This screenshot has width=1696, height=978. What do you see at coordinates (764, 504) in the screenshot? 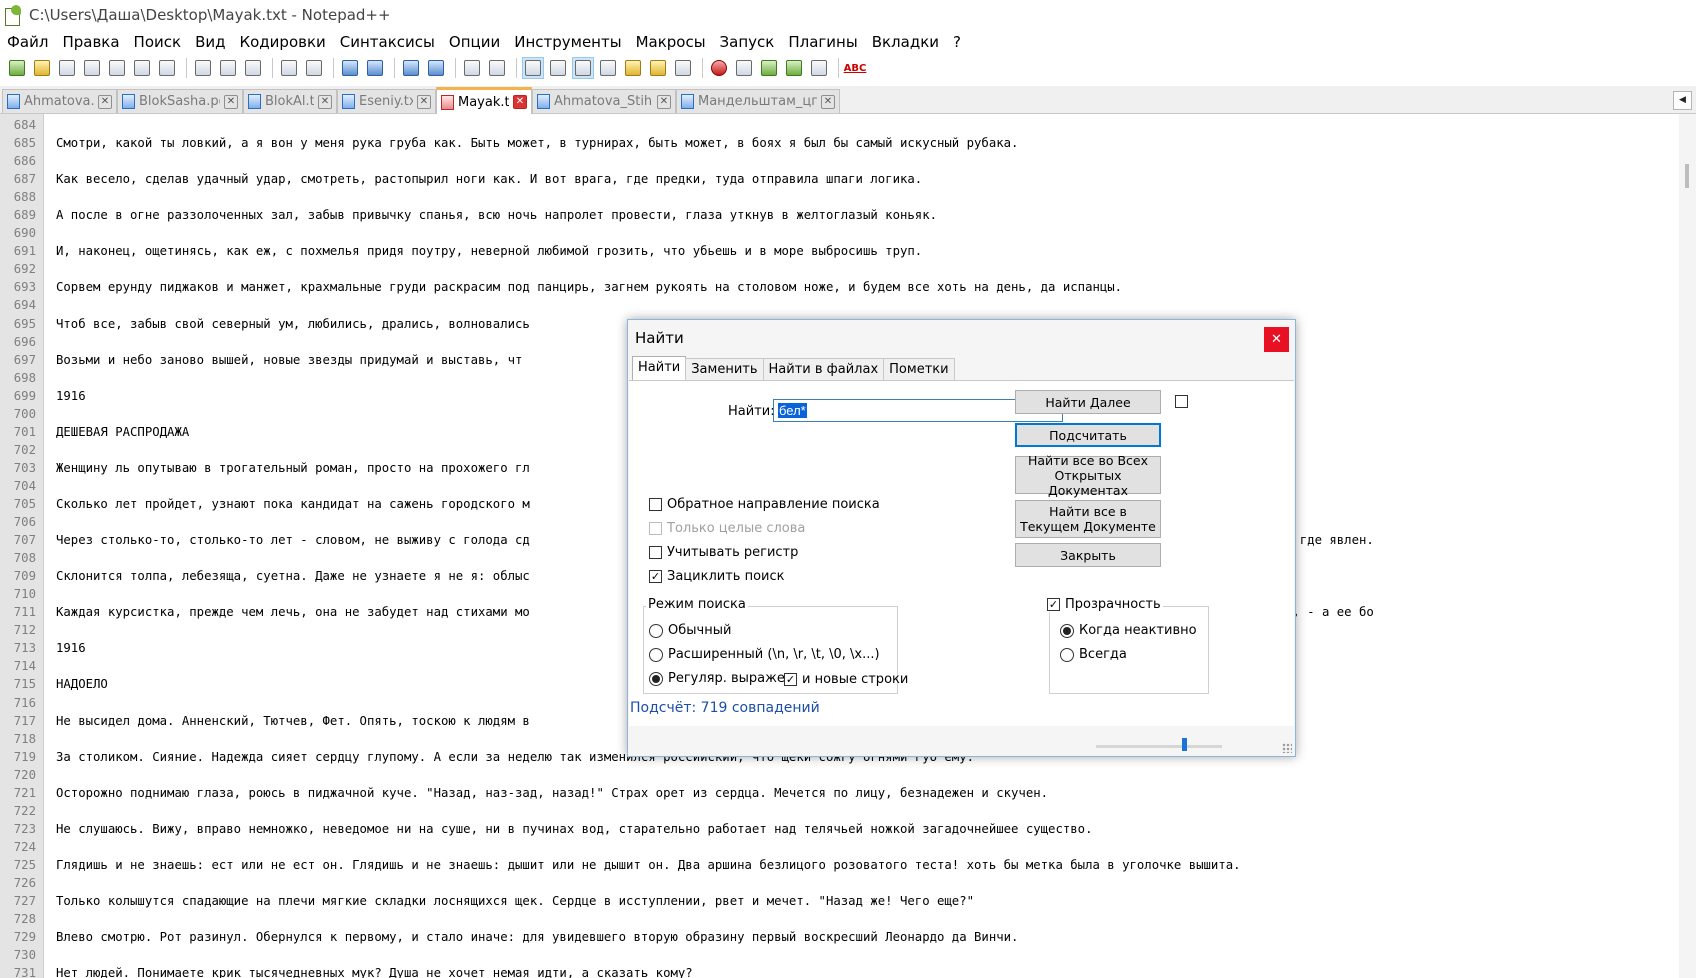
I see `backward-direction-checkbox: Обратное направление поиска` at bounding box center [764, 504].